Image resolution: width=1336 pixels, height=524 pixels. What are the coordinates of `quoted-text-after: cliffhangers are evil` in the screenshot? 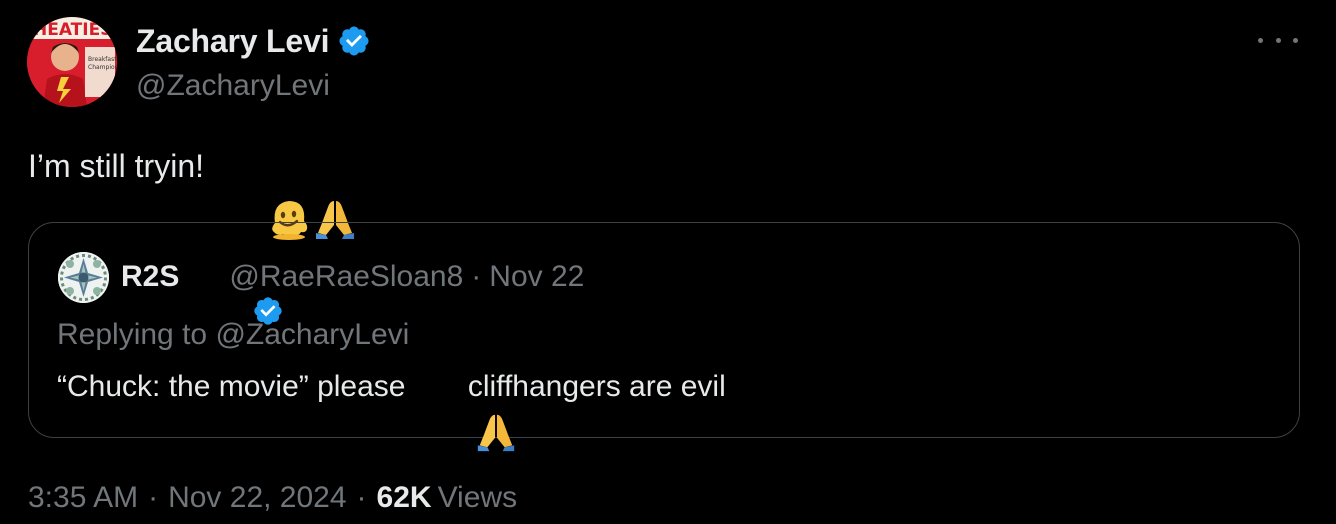 It's located at (592, 386).